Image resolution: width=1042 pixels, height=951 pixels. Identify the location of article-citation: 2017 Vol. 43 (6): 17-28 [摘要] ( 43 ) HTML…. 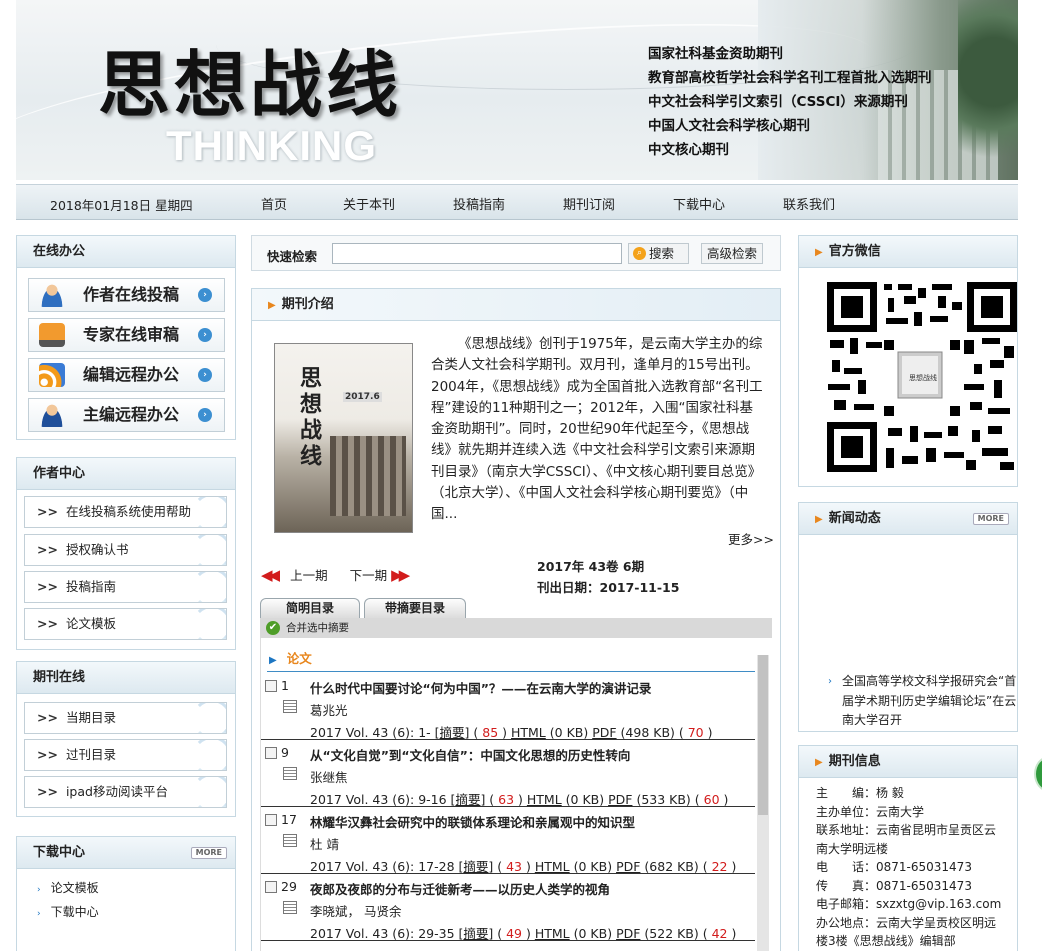
(523, 866).